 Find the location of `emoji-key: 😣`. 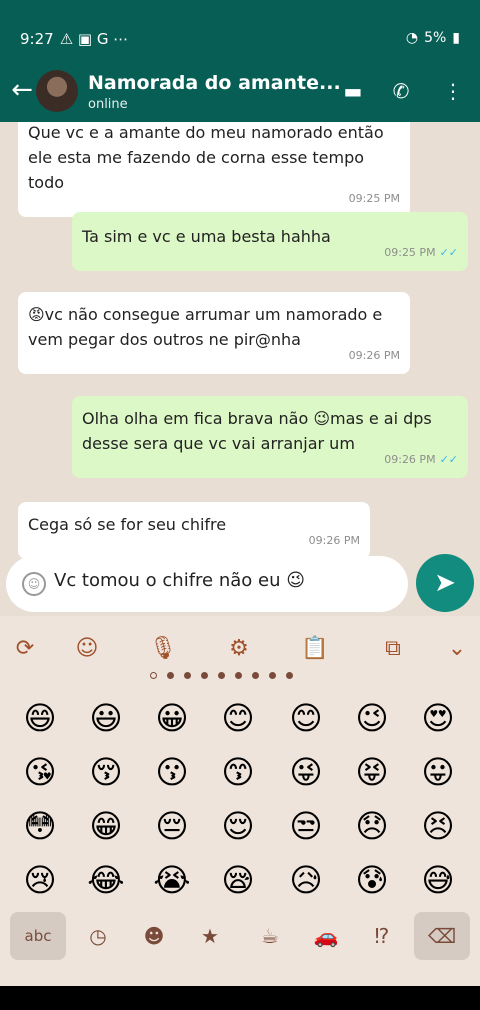

emoji-key: 😣 is located at coordinates (438, 826).